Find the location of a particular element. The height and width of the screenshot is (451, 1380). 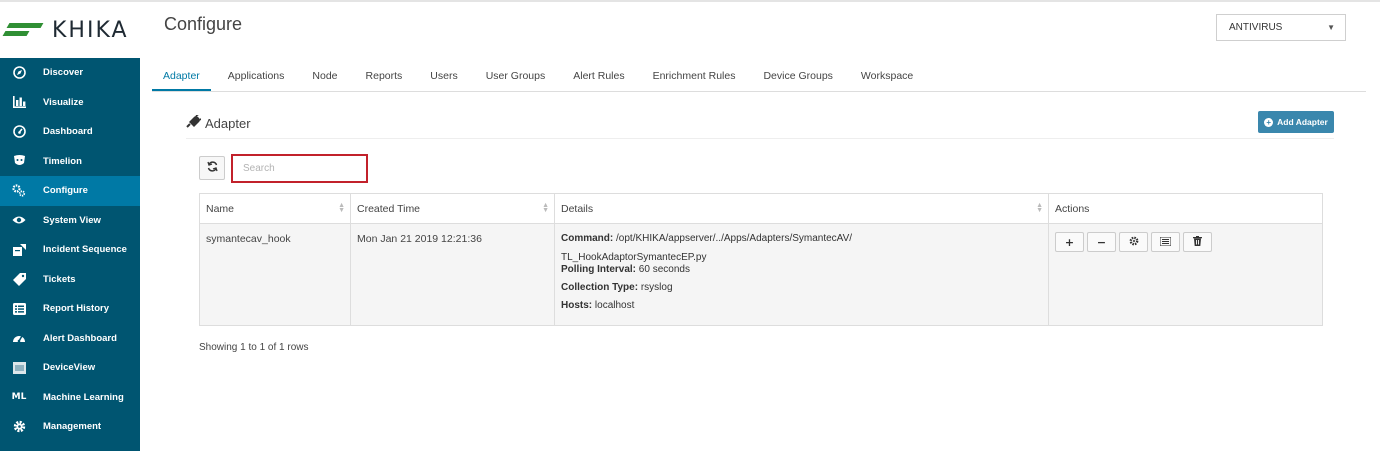

top-border is located at coordinates (690, 1).